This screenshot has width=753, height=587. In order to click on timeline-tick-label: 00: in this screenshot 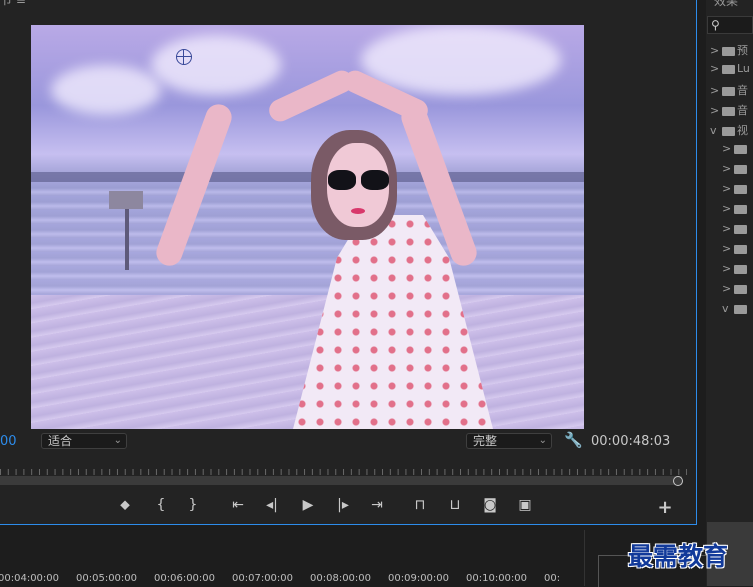, I will do `click(552, 578)`.